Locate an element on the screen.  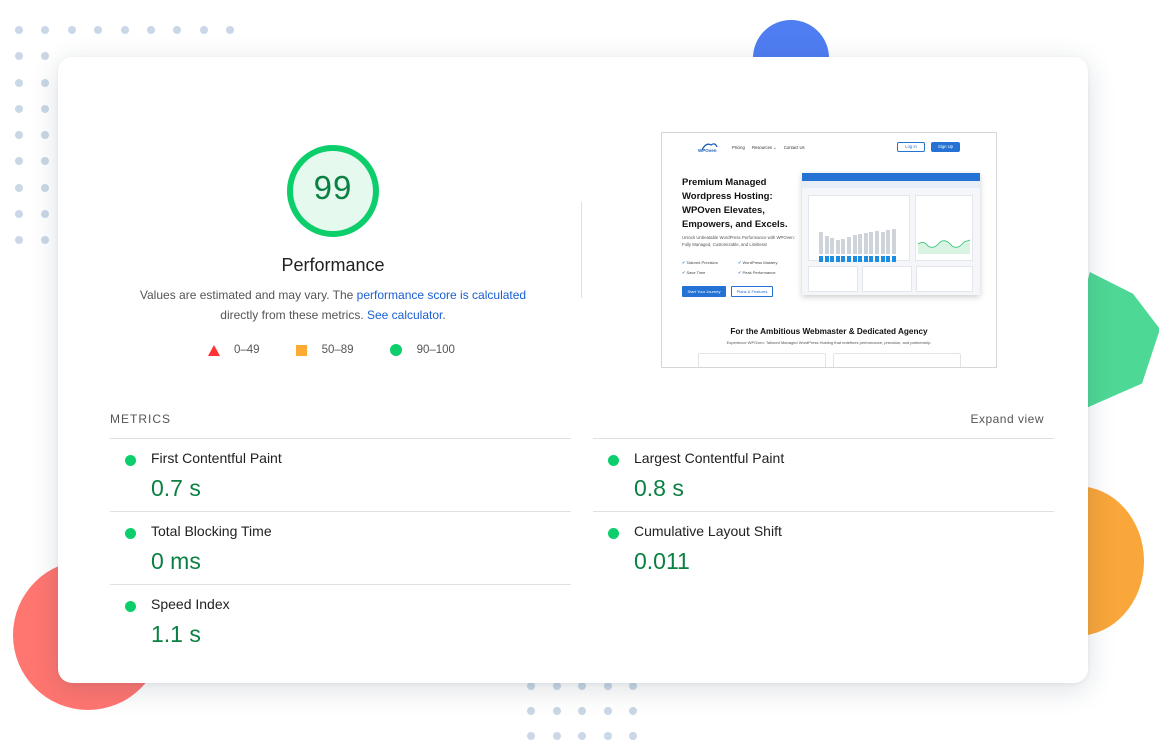
metric-name: Largest Contentful Paint is located at coordinates (709, 458).